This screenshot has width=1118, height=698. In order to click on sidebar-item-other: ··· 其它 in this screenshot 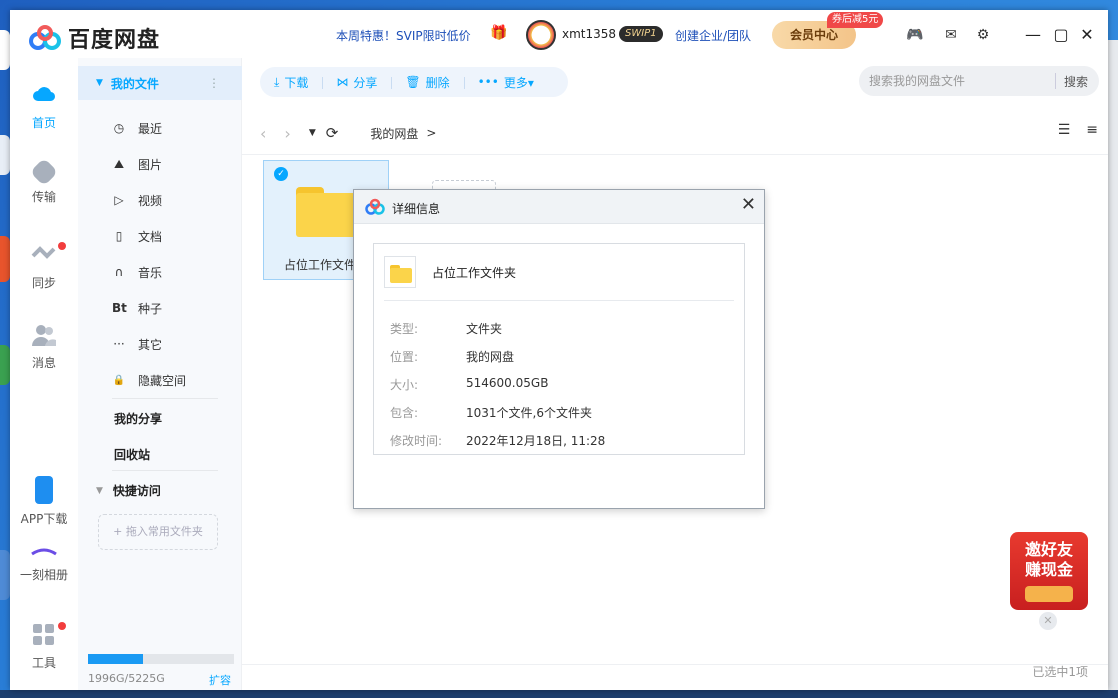, I will do `click(137, 344)`.